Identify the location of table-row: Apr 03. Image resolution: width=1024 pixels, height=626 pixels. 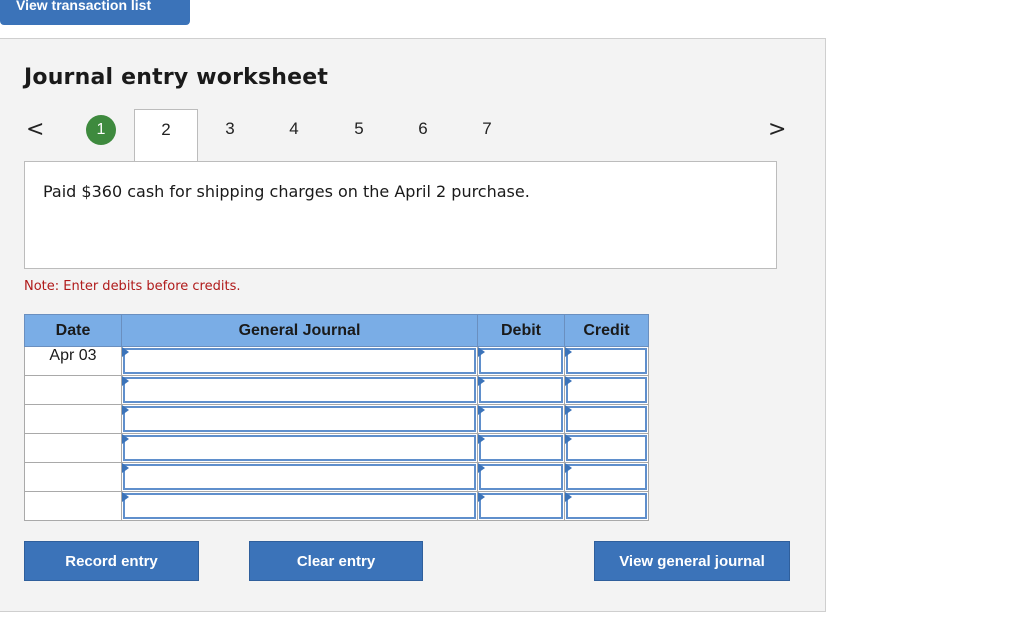
(336, 361).